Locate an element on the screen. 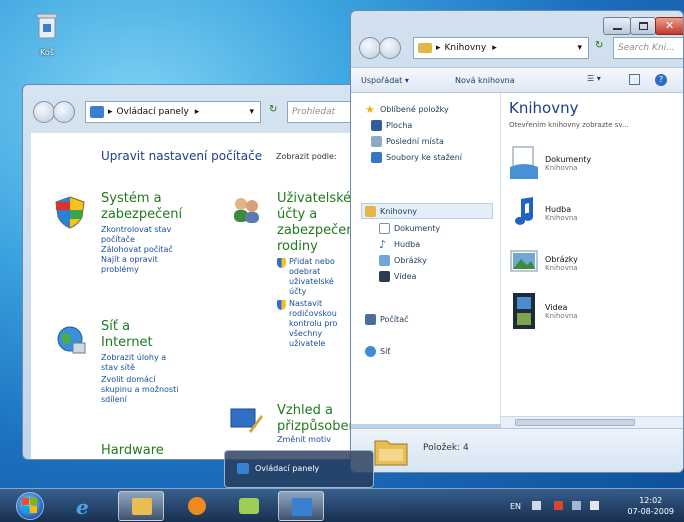  category-title: účty a is located at coordinates (317, 215).